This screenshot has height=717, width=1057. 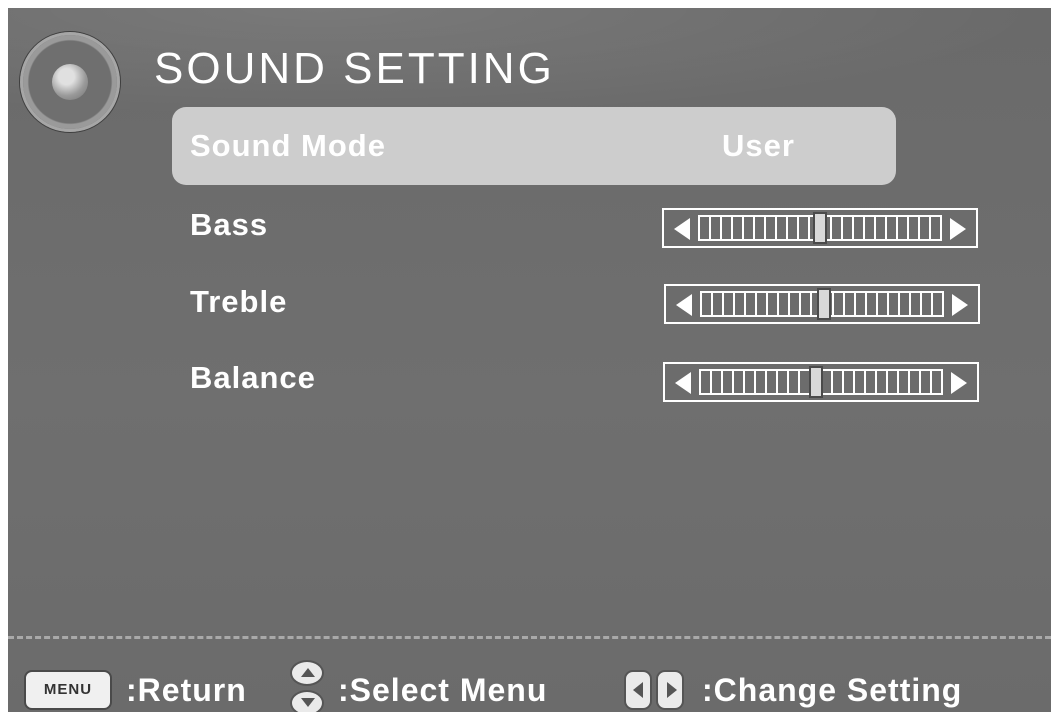 I want to click on speaker-icon, so click(x=70, y=82).